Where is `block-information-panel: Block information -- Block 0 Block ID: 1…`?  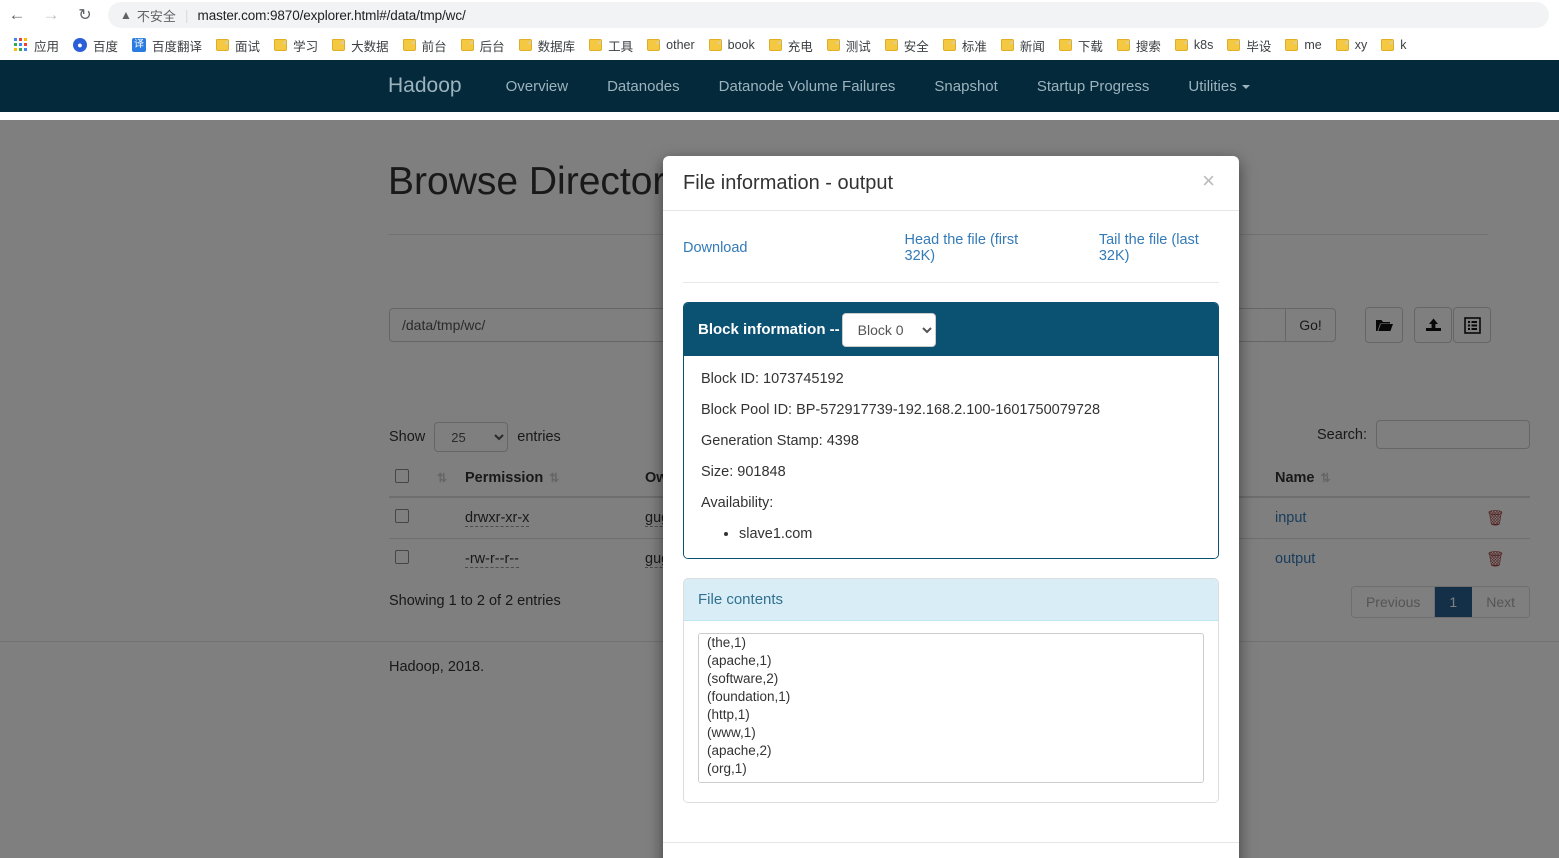
block-information-panel: Block information -- Block 0 Block ID: 1… is located at coordinates (951, 430).